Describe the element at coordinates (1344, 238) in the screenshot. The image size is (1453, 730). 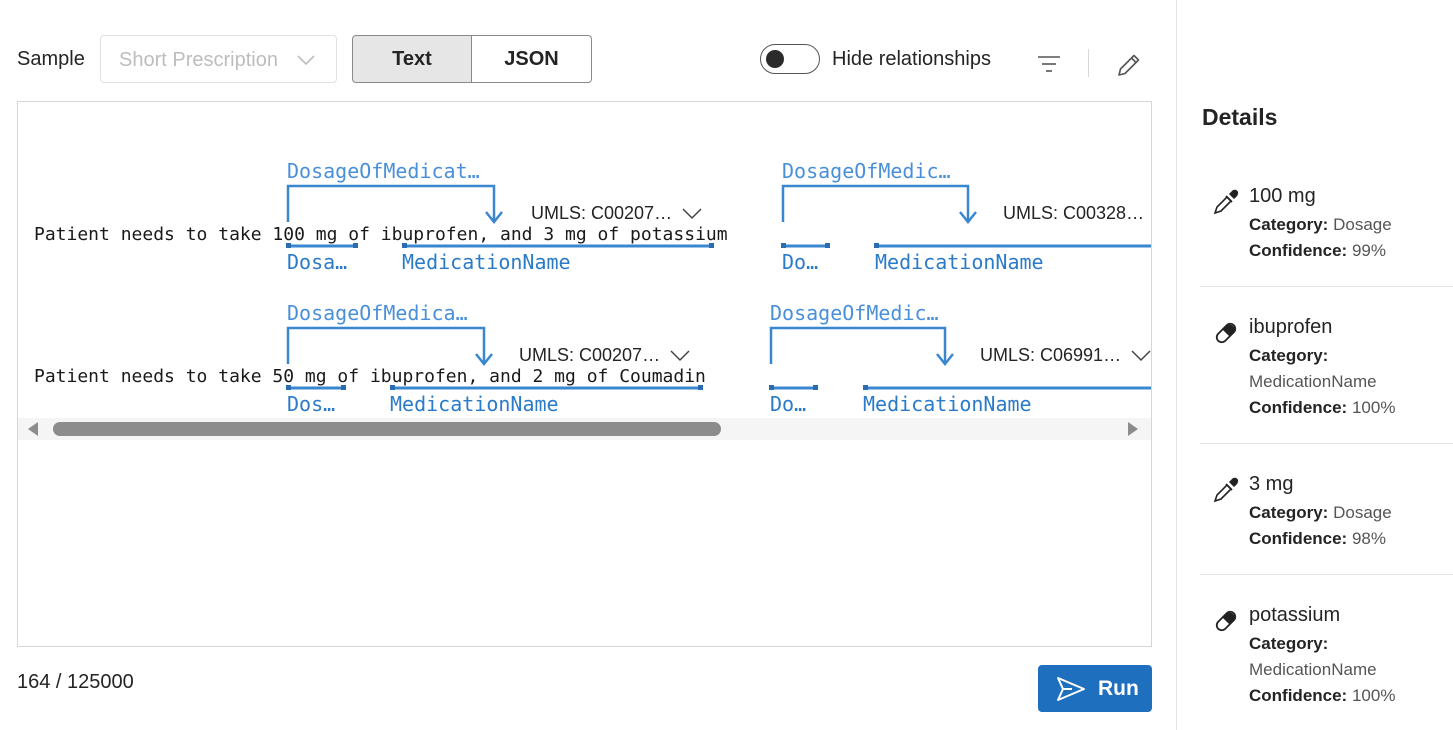
I see `entity-meta: Category: Dosage Confidence: 99%` at that location.